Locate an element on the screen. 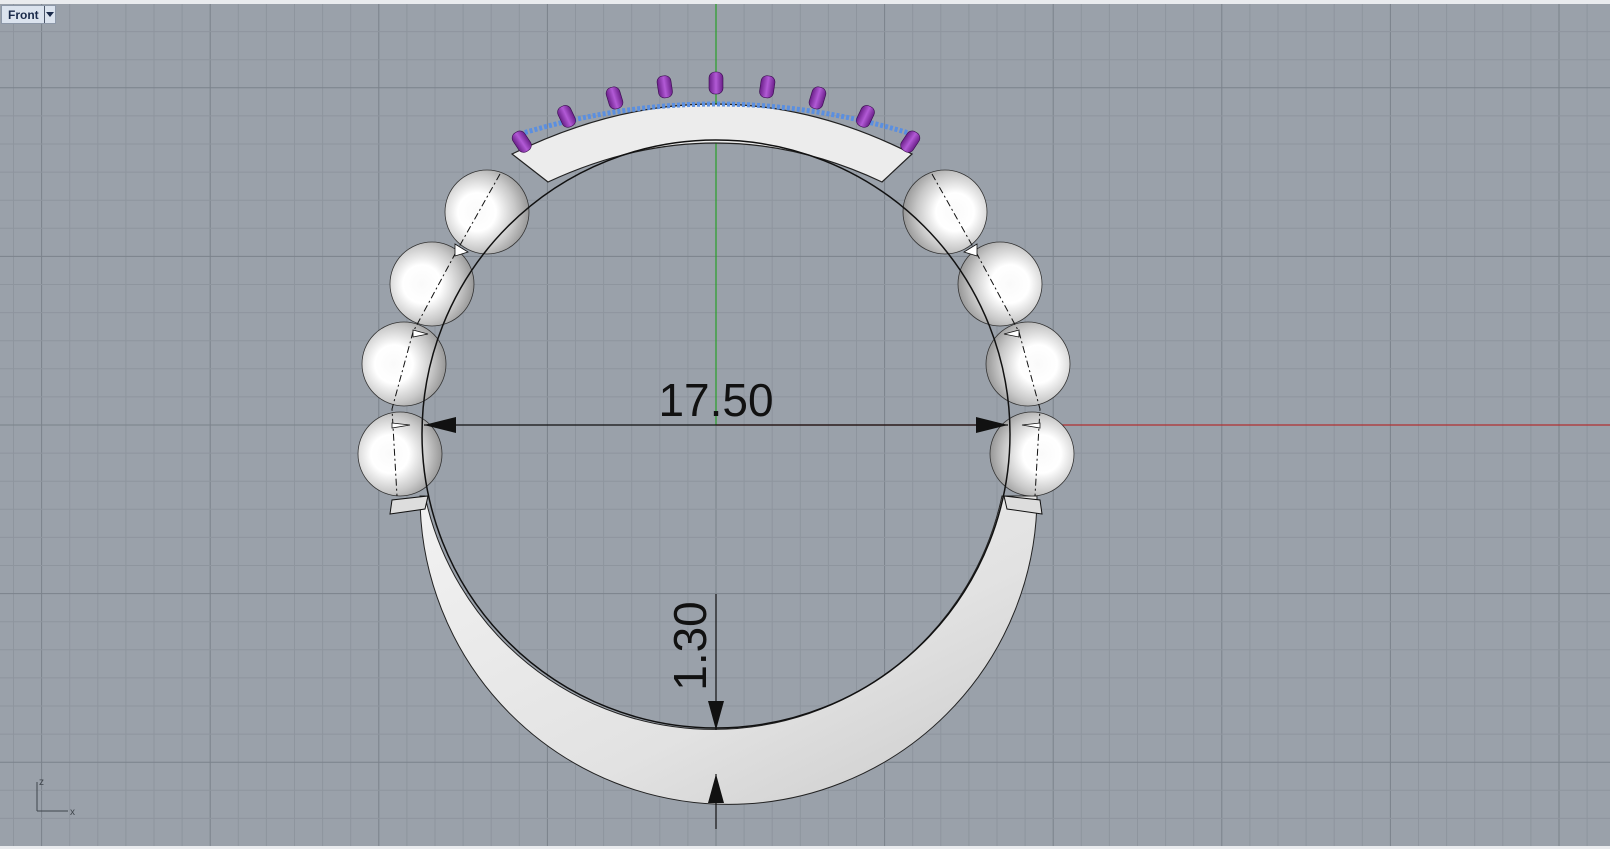  viewport-menu-dropdown-icon is located at coordinates (49, 14).